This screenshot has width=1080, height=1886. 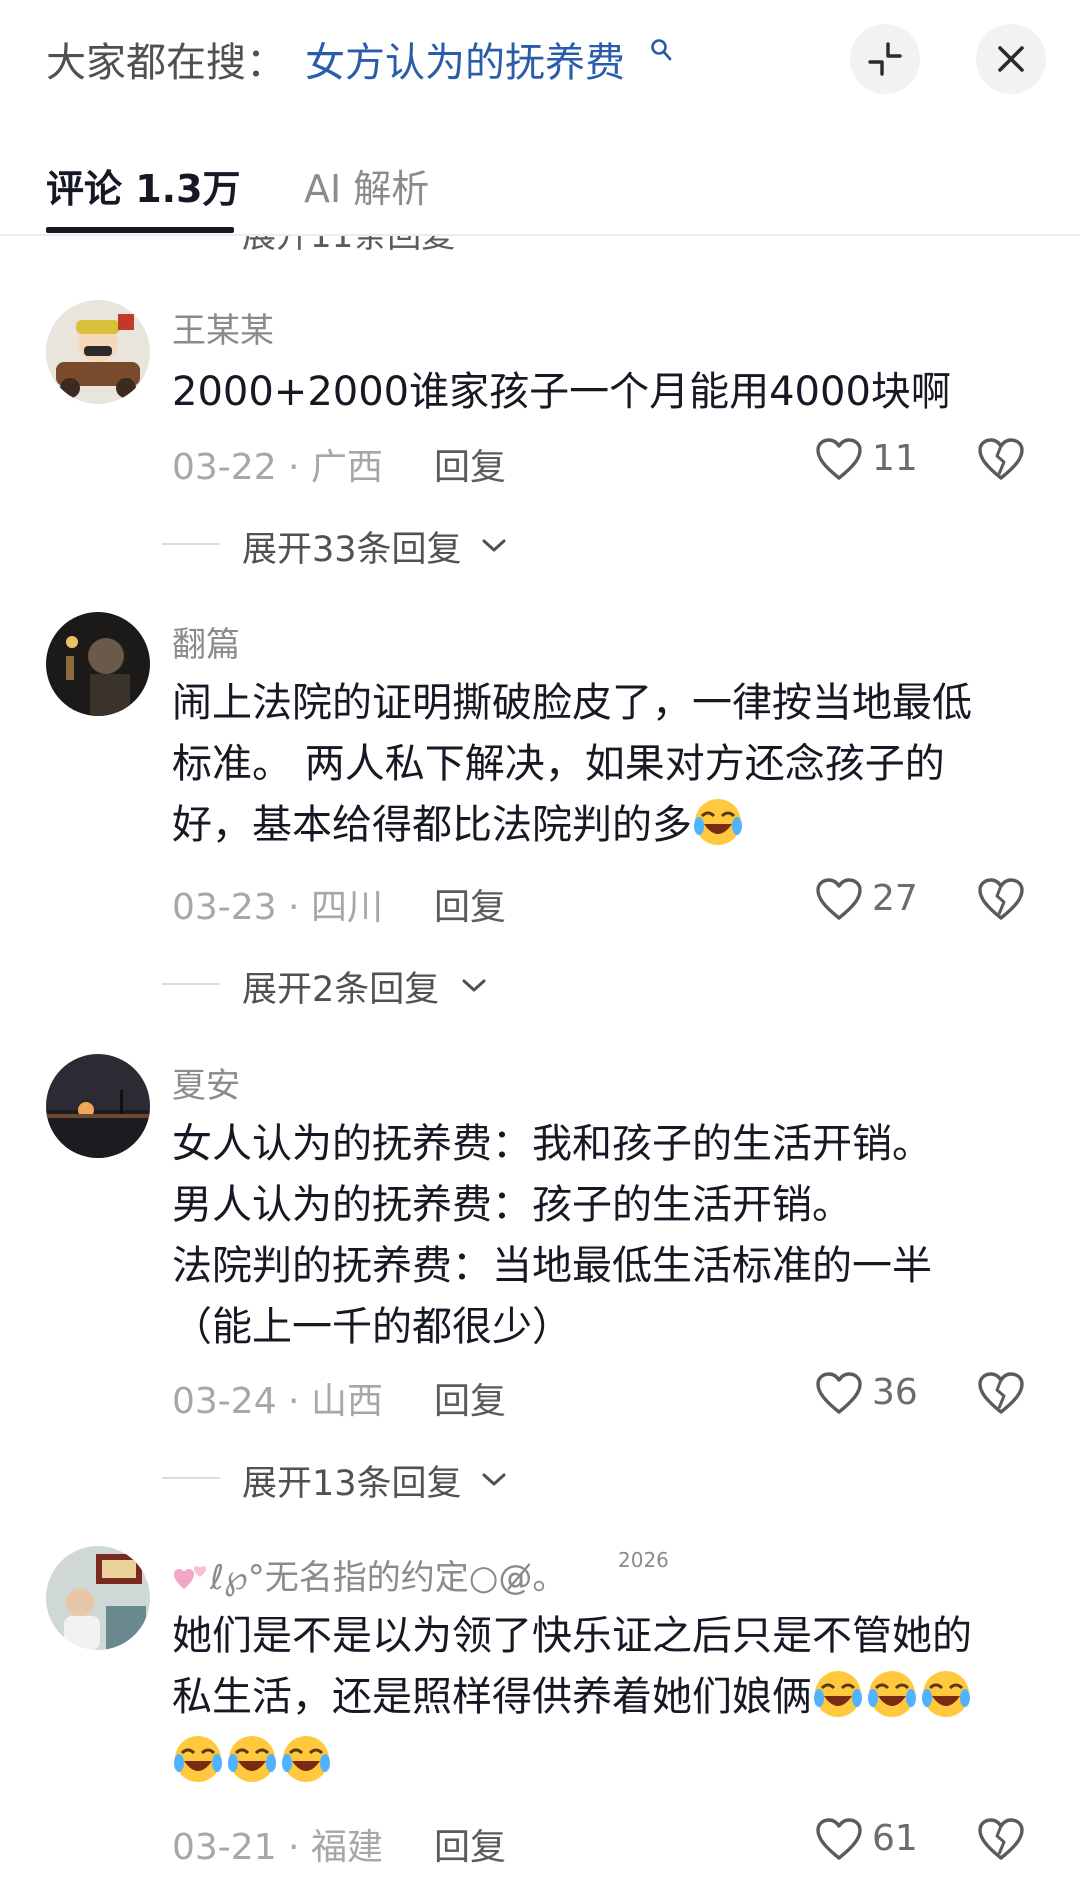 I want to click on like-count: 11, so click(x=895, y=458).